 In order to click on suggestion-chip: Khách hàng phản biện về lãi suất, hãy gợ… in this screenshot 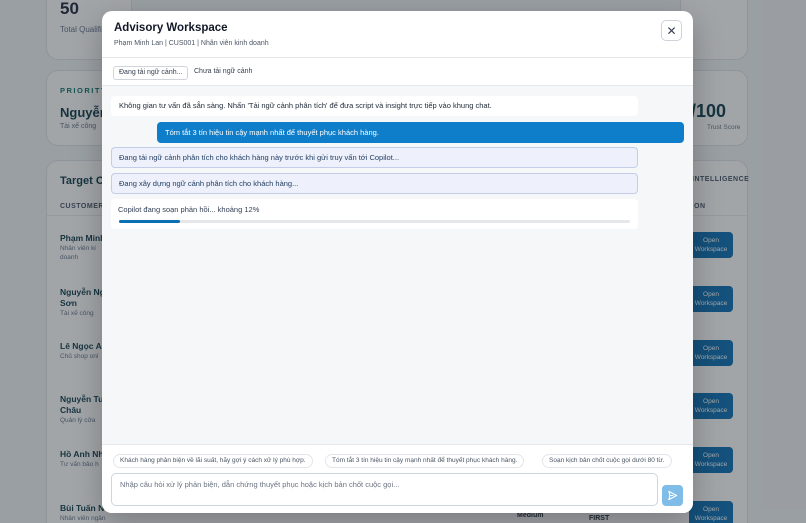, I will do `click(213, 461)`.